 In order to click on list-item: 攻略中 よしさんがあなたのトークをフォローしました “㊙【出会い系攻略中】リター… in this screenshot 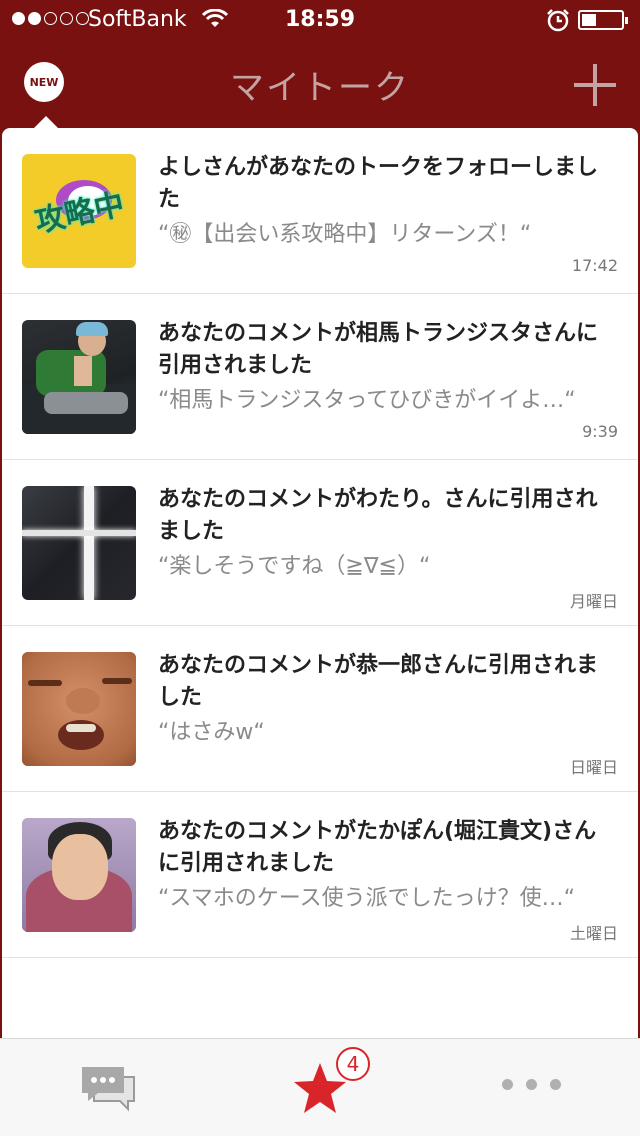, I will do `click(320, 211)`.